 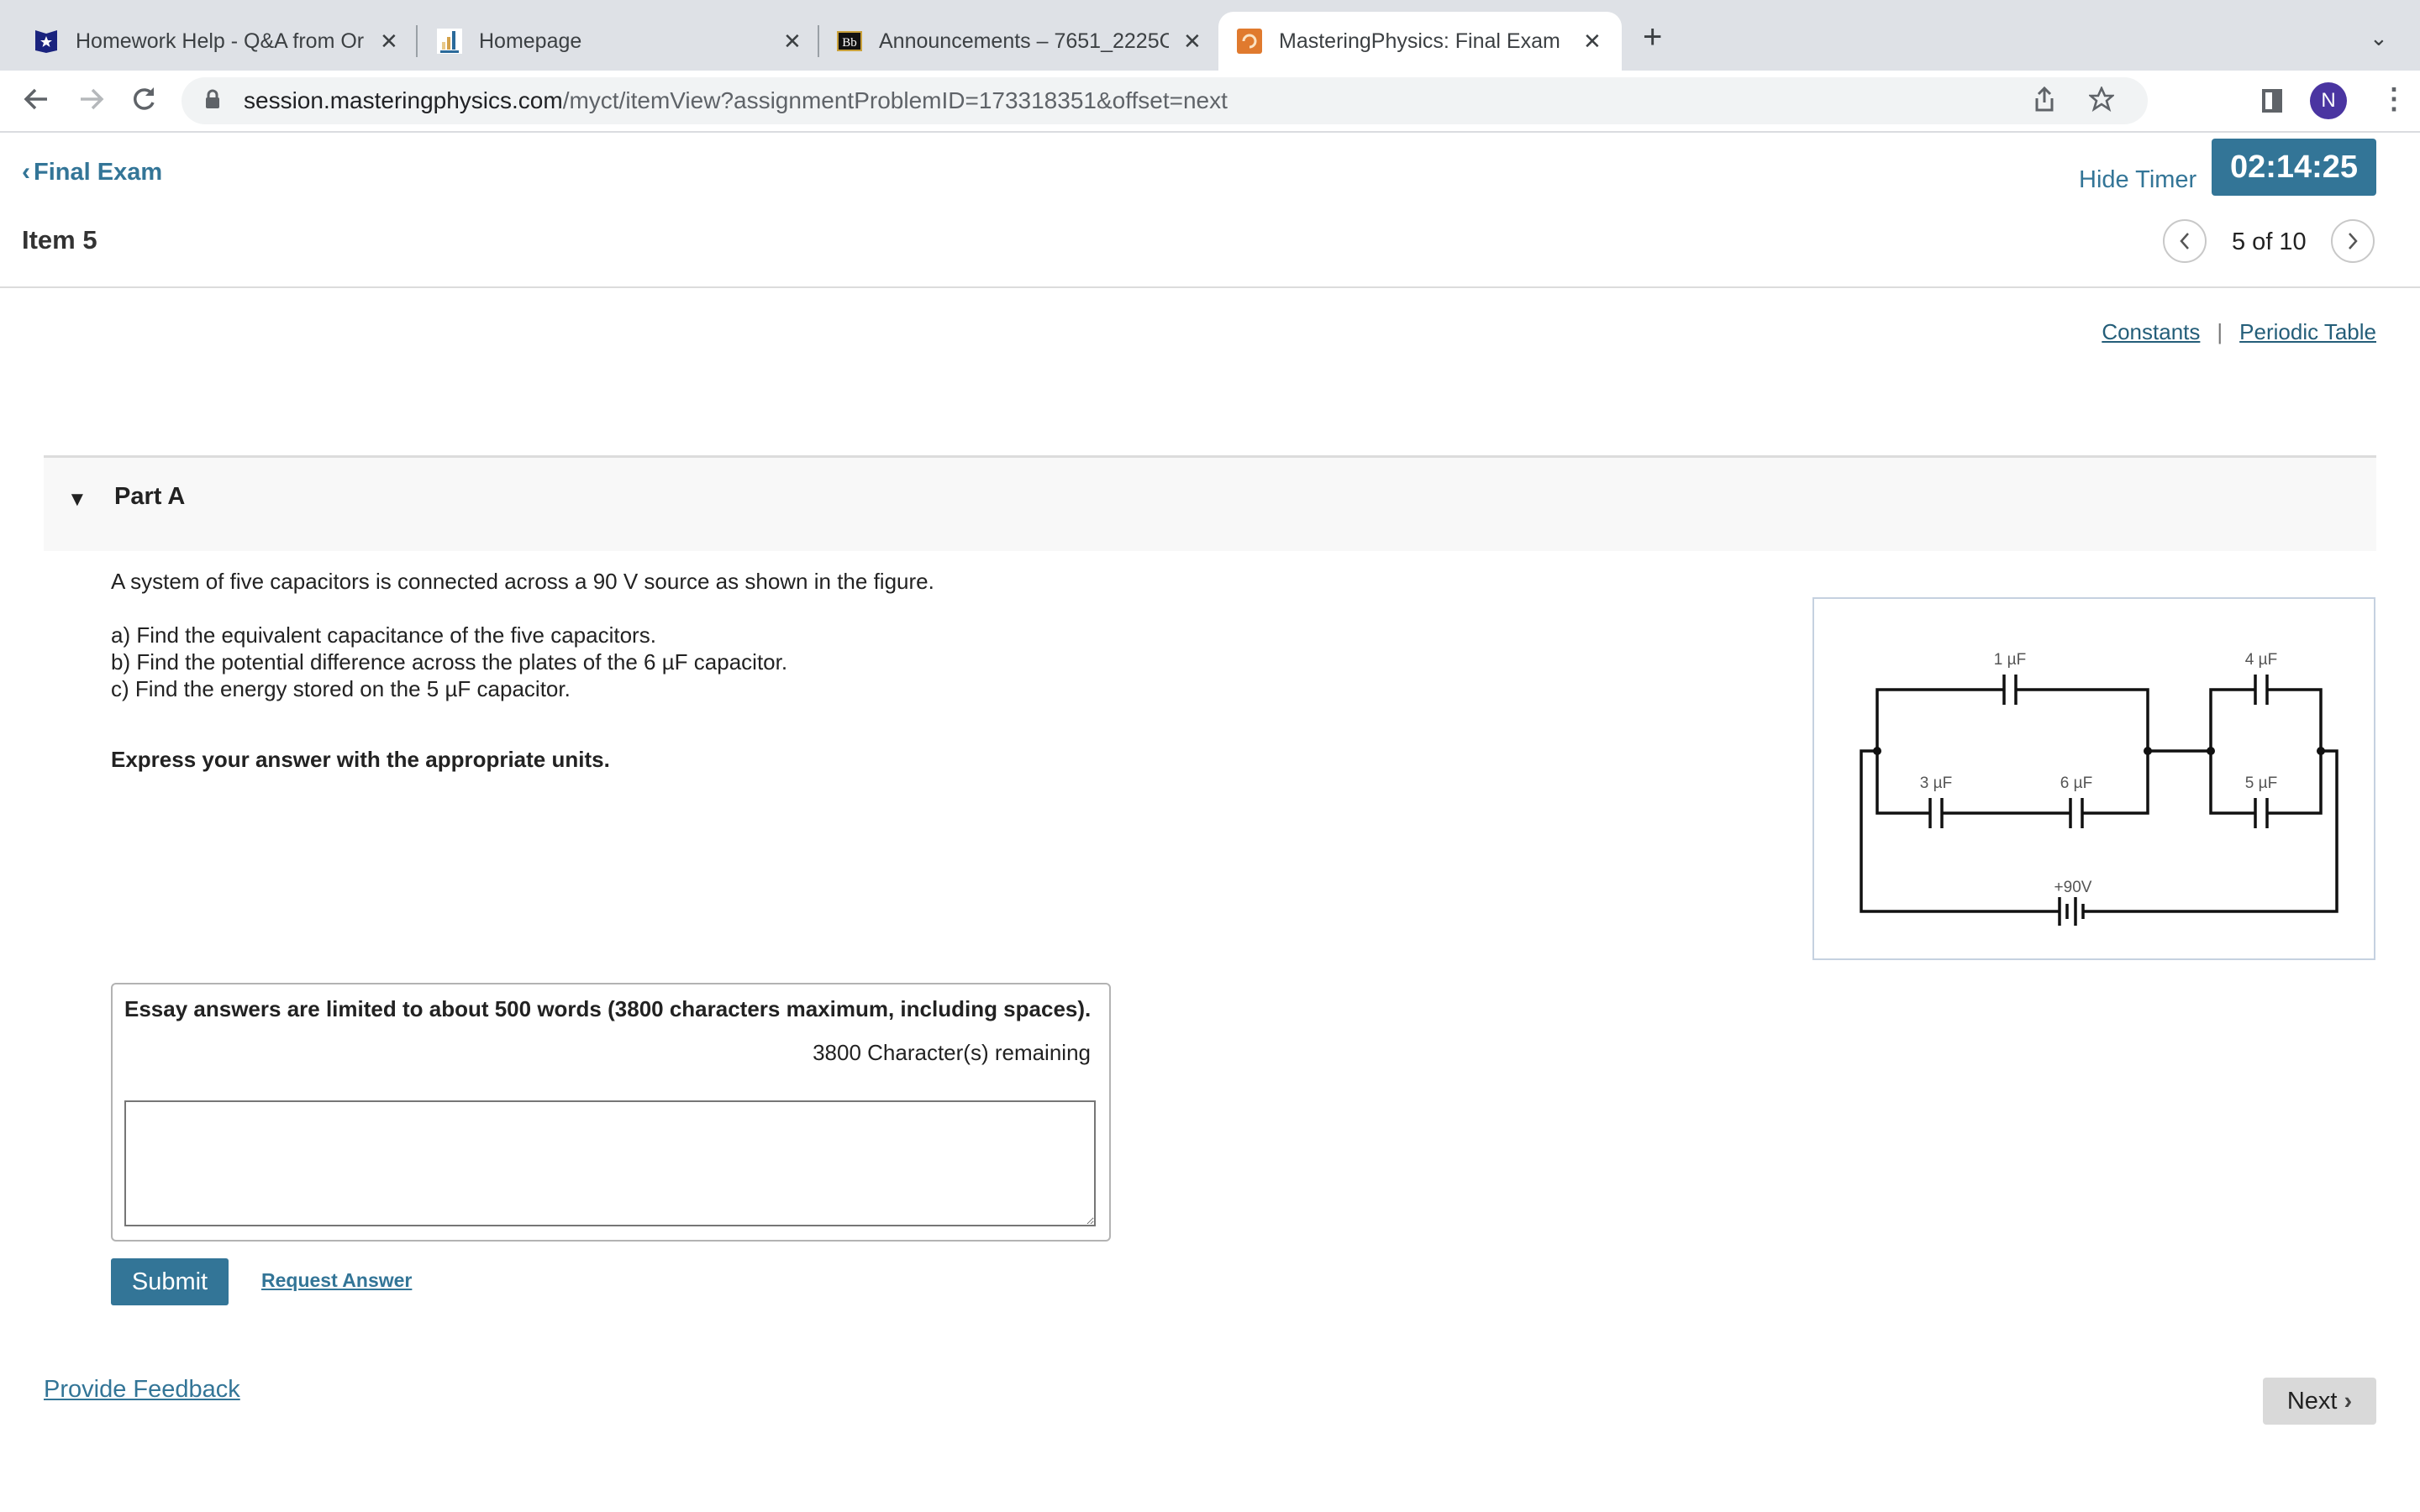 I want to click on lock-icon, so click(x=212, y=101).